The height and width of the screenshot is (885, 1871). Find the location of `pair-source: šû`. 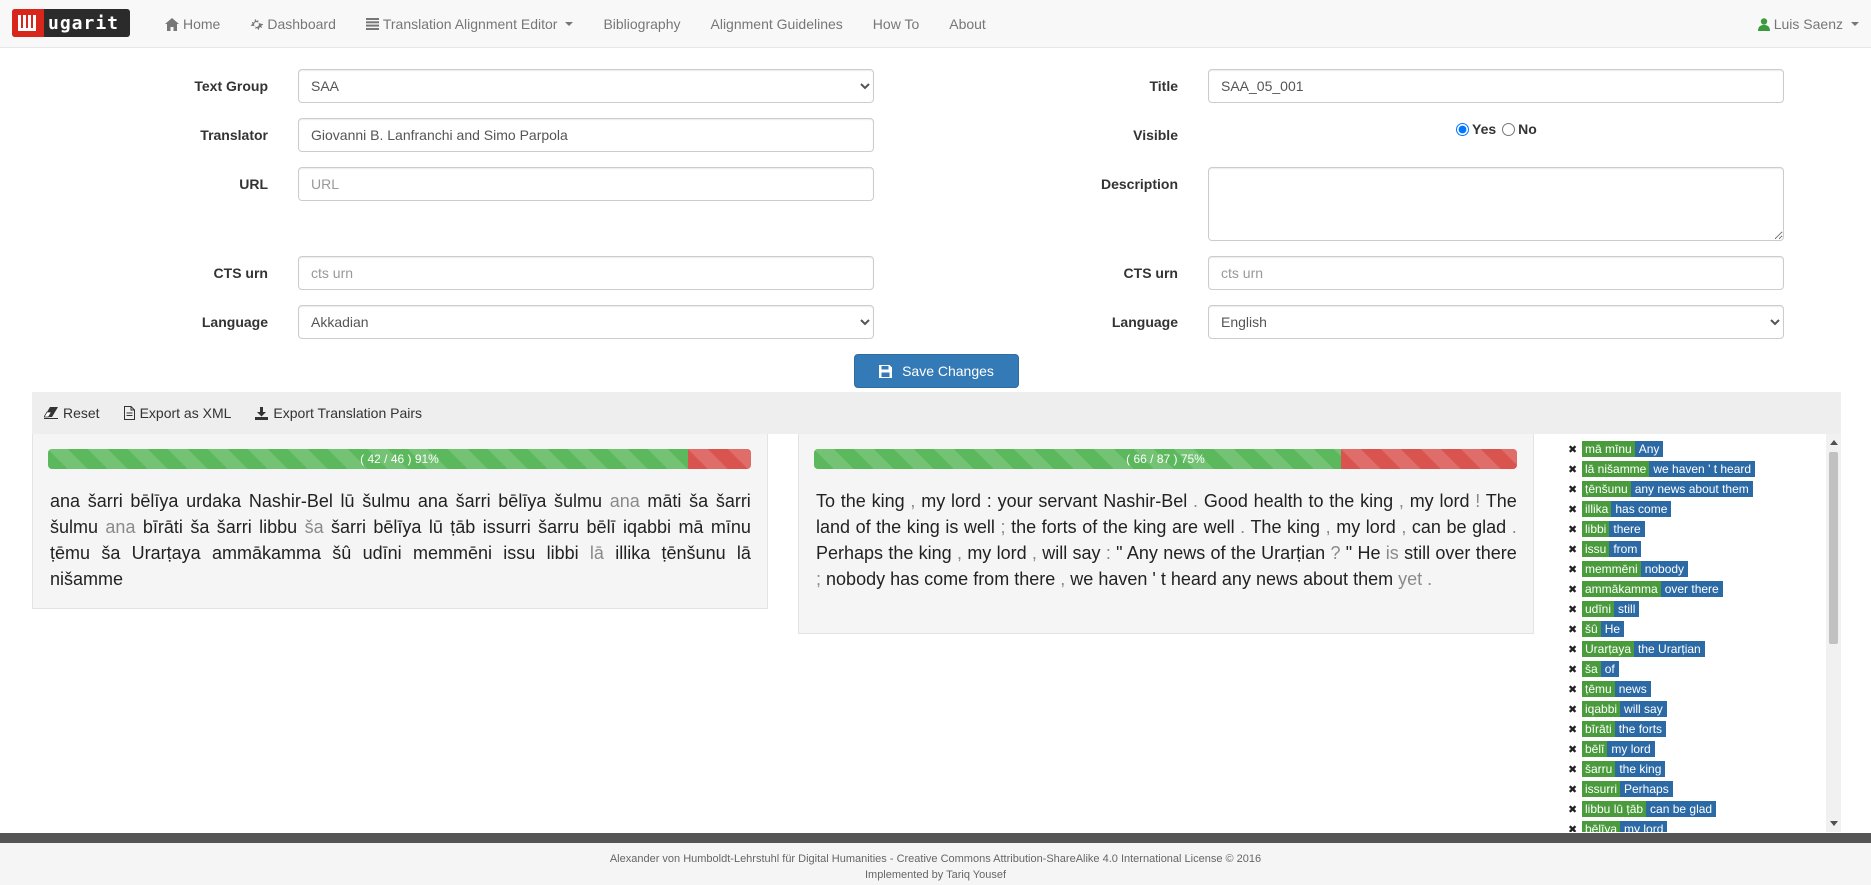

pair-source: šû is located at coordinates (1591, 629).